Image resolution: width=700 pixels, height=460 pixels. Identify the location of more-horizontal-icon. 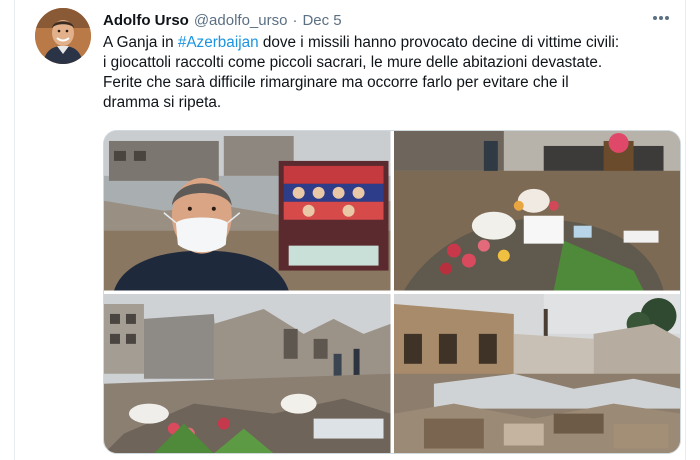
(661, 18).